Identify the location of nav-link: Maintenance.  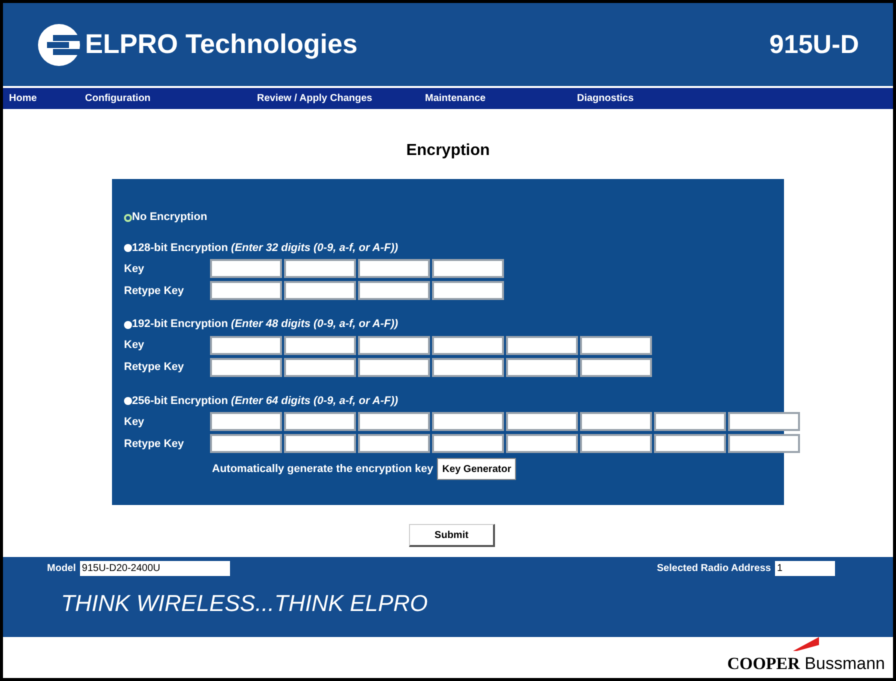
(501, 98).